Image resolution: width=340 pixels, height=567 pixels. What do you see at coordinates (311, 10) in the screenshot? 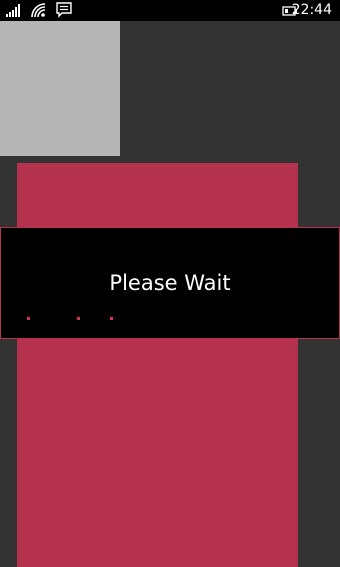
I see `status-time: 22:44` at bounding box center [311, 10].